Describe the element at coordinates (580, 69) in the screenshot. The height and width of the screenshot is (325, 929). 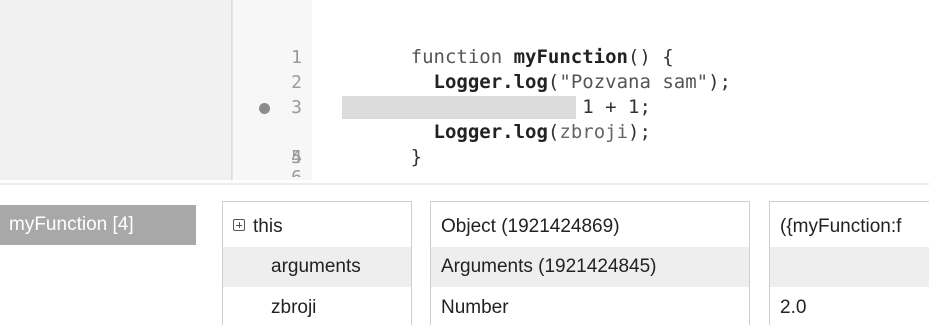
I see `code-line-2: 2 Logger.log("Pozvana sam");` at that location.